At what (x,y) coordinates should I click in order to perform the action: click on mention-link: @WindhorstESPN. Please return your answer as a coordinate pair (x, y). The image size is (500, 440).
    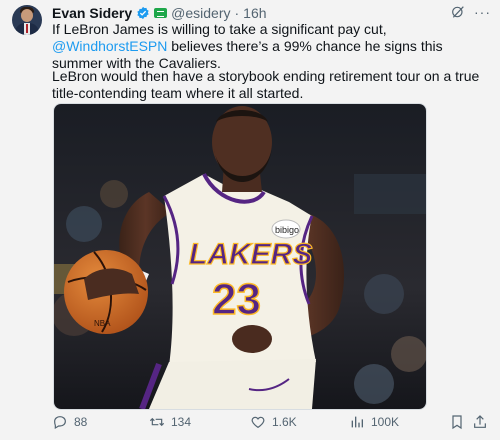
    Looking at the image, I should click on (109, 46).